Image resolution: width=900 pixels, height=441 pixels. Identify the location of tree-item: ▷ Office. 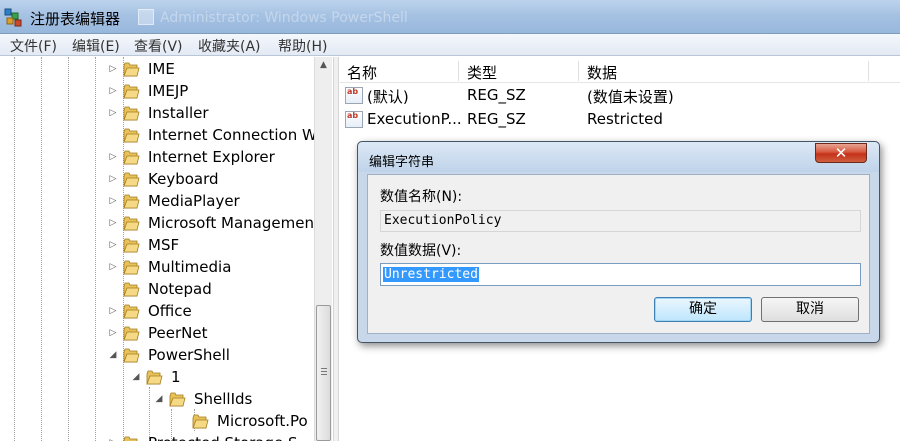
(159, 312).